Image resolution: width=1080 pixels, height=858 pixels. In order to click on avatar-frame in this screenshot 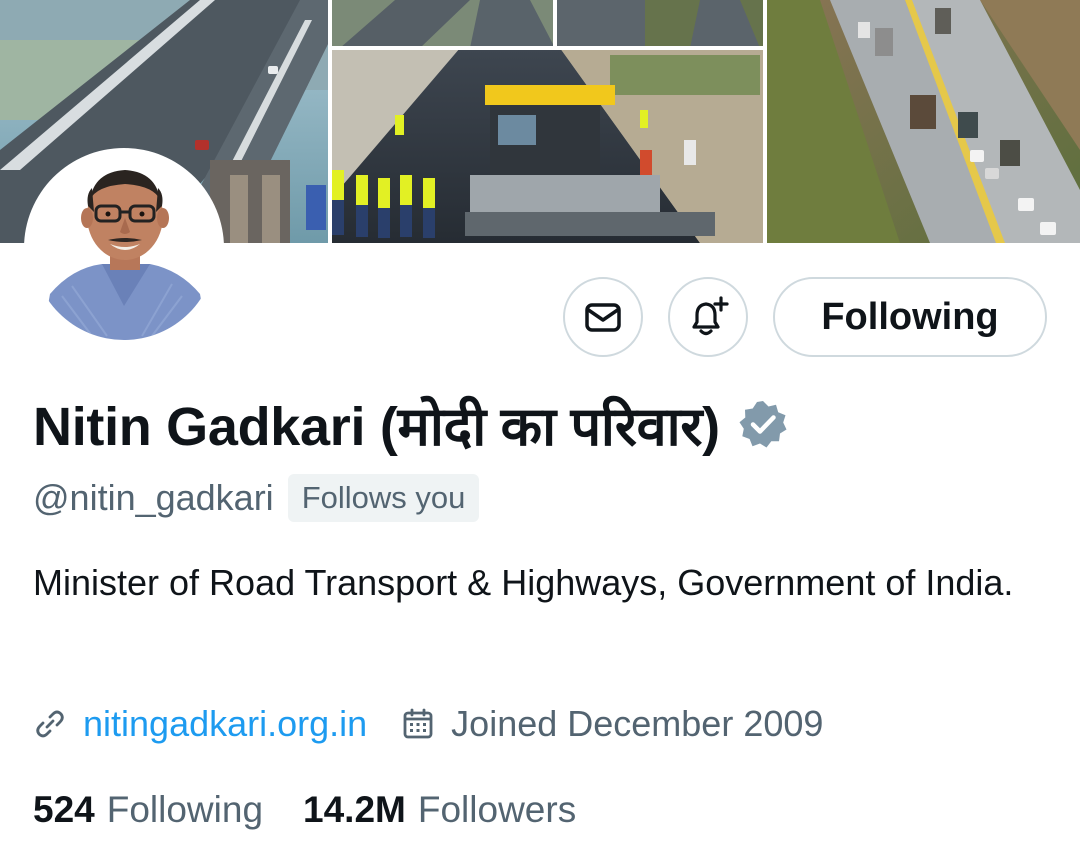, I will do `click(124, 248)`.